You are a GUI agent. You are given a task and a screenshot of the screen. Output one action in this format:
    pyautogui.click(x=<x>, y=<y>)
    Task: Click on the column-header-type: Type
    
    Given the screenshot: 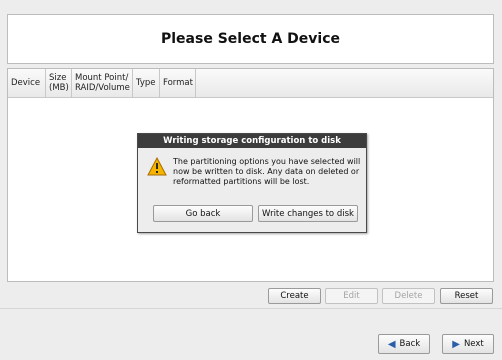 What is the action you would take?
    pyautogui.click(x=146, y=83)
    